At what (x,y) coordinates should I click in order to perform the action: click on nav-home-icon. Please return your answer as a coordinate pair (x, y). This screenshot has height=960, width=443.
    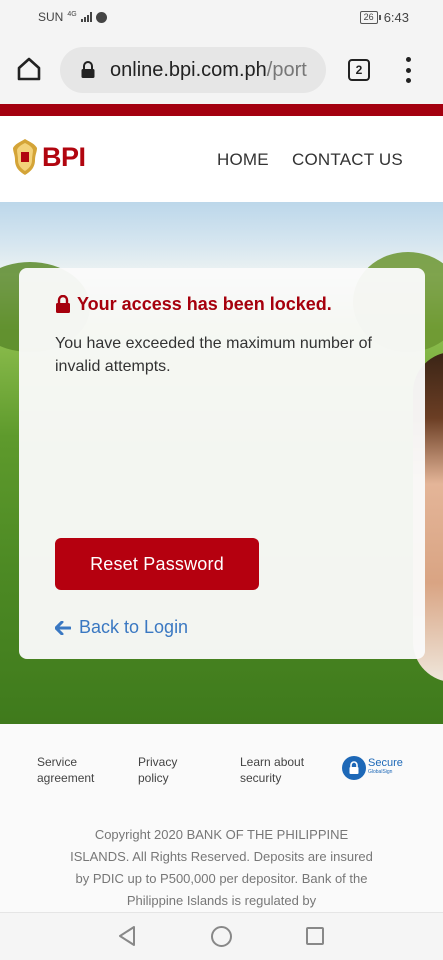
    Looking at the image, I should click on (221, 936).